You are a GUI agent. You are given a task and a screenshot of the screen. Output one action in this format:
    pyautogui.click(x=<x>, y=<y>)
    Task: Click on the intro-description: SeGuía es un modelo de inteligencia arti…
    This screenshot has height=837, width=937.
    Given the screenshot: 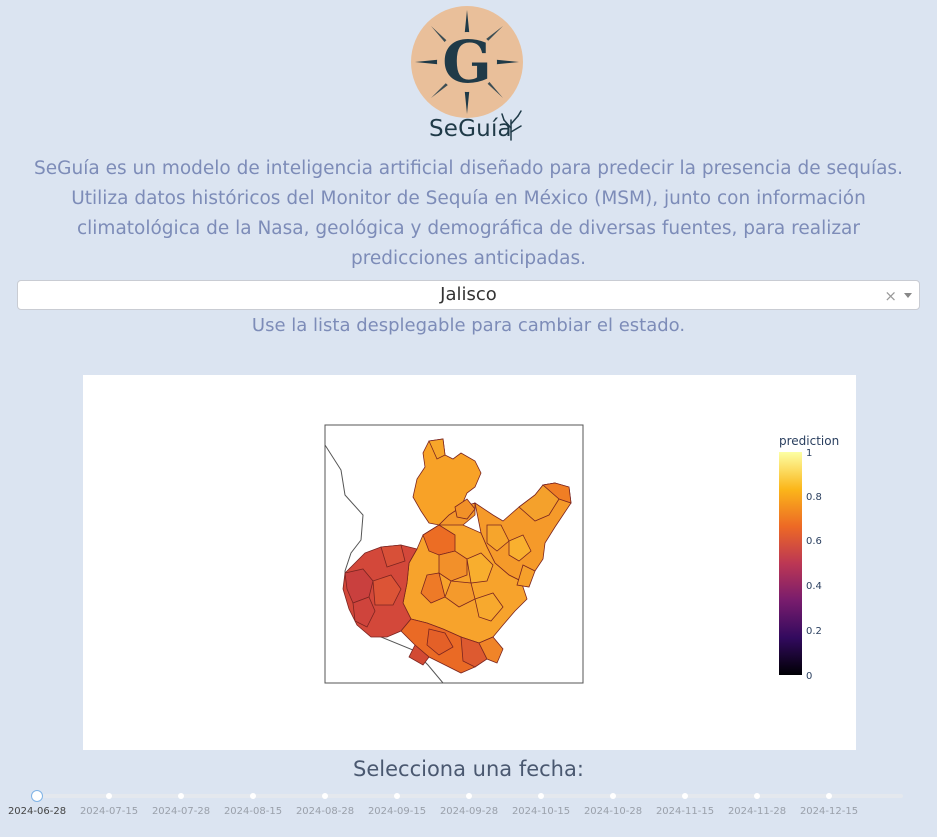 What is the action you would take?
    pyautogui.click(x=468, y=213)
    